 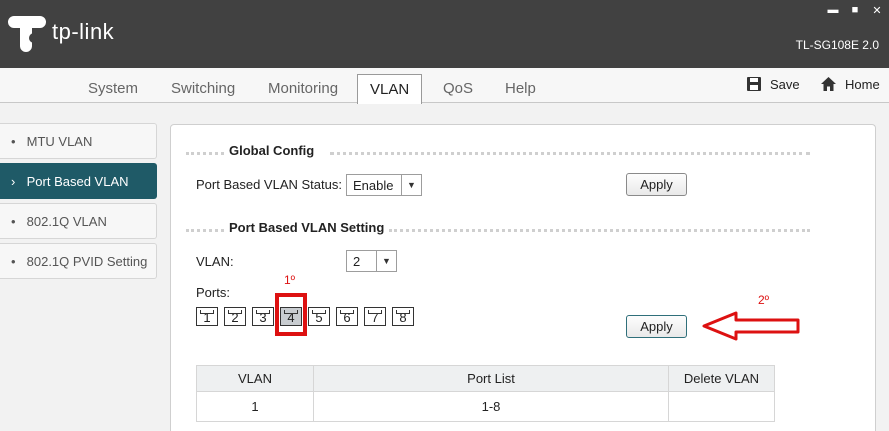 I want to click on cell-port-list: 1-8, so click(x=491, y=406).